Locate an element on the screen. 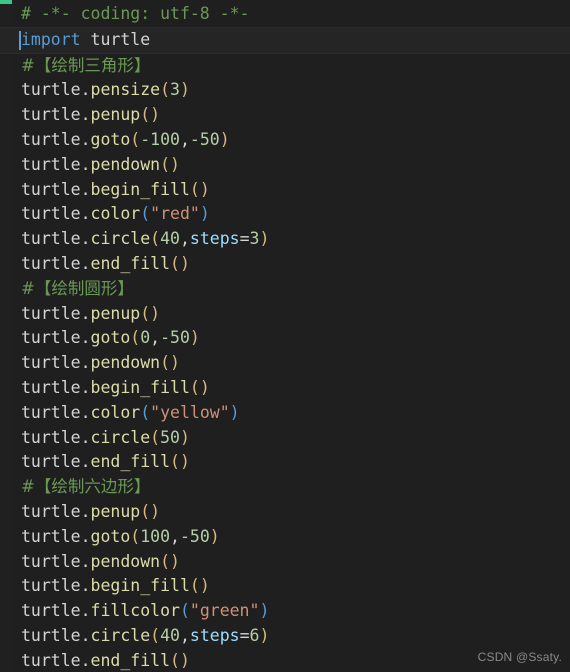  code-line: # -*- coding: utf-8 -*- is located at coordinates (285, 14).